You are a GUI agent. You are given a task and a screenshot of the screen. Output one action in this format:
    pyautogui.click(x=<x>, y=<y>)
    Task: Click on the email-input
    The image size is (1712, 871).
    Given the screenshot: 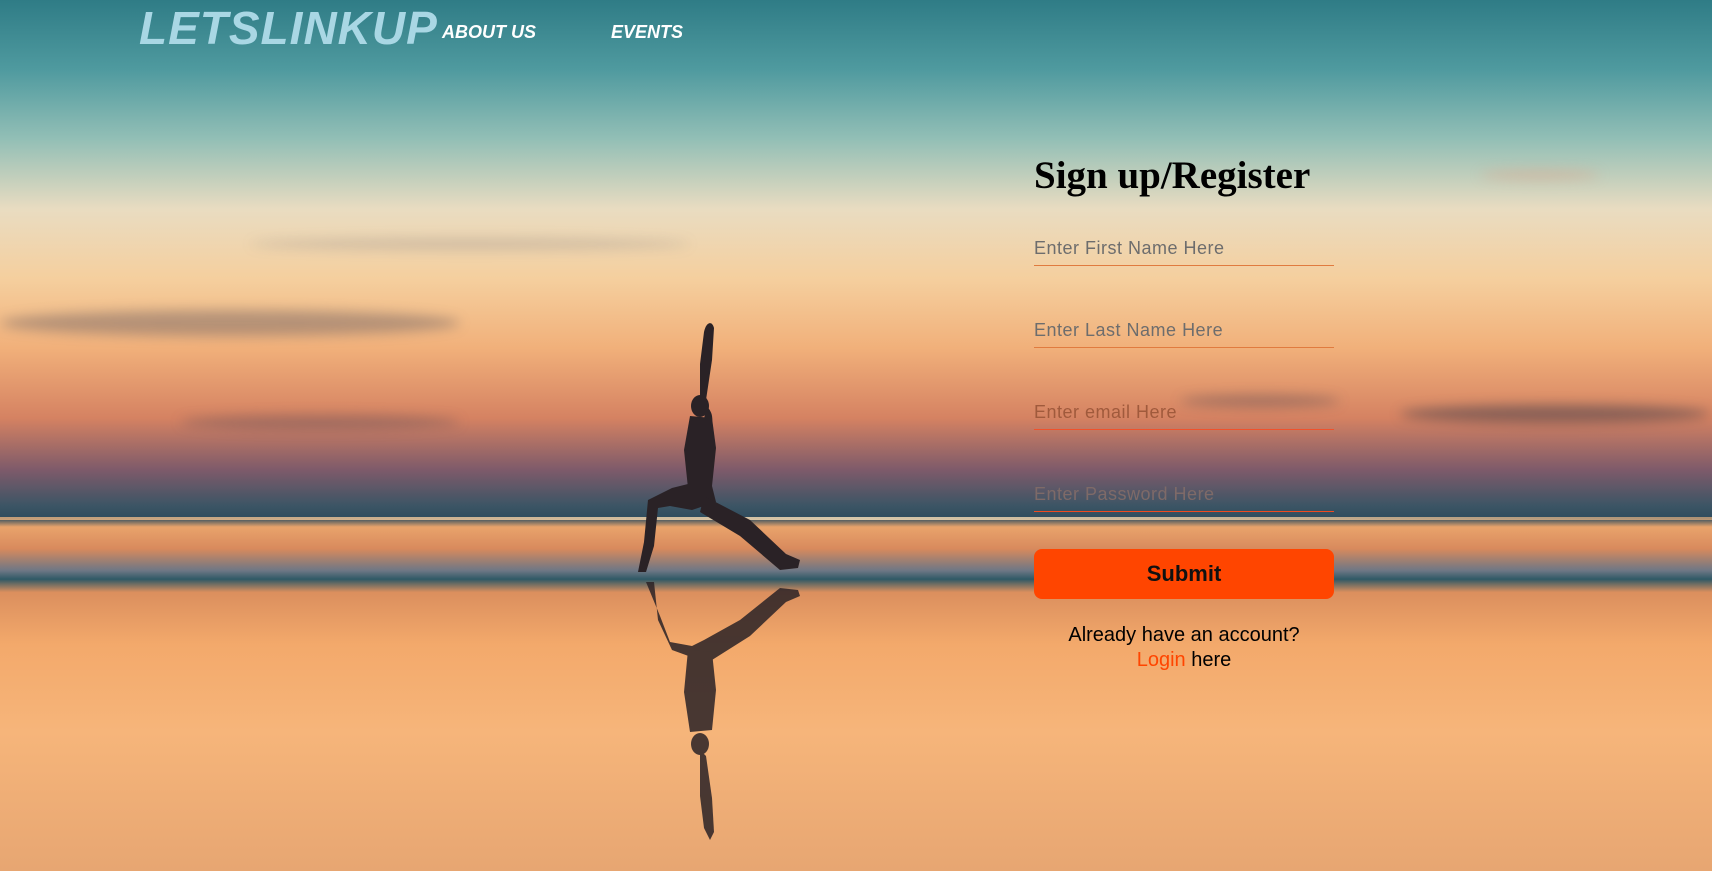 What is the action you would take?
    pyautogui.click(x=1184, y=413)
    